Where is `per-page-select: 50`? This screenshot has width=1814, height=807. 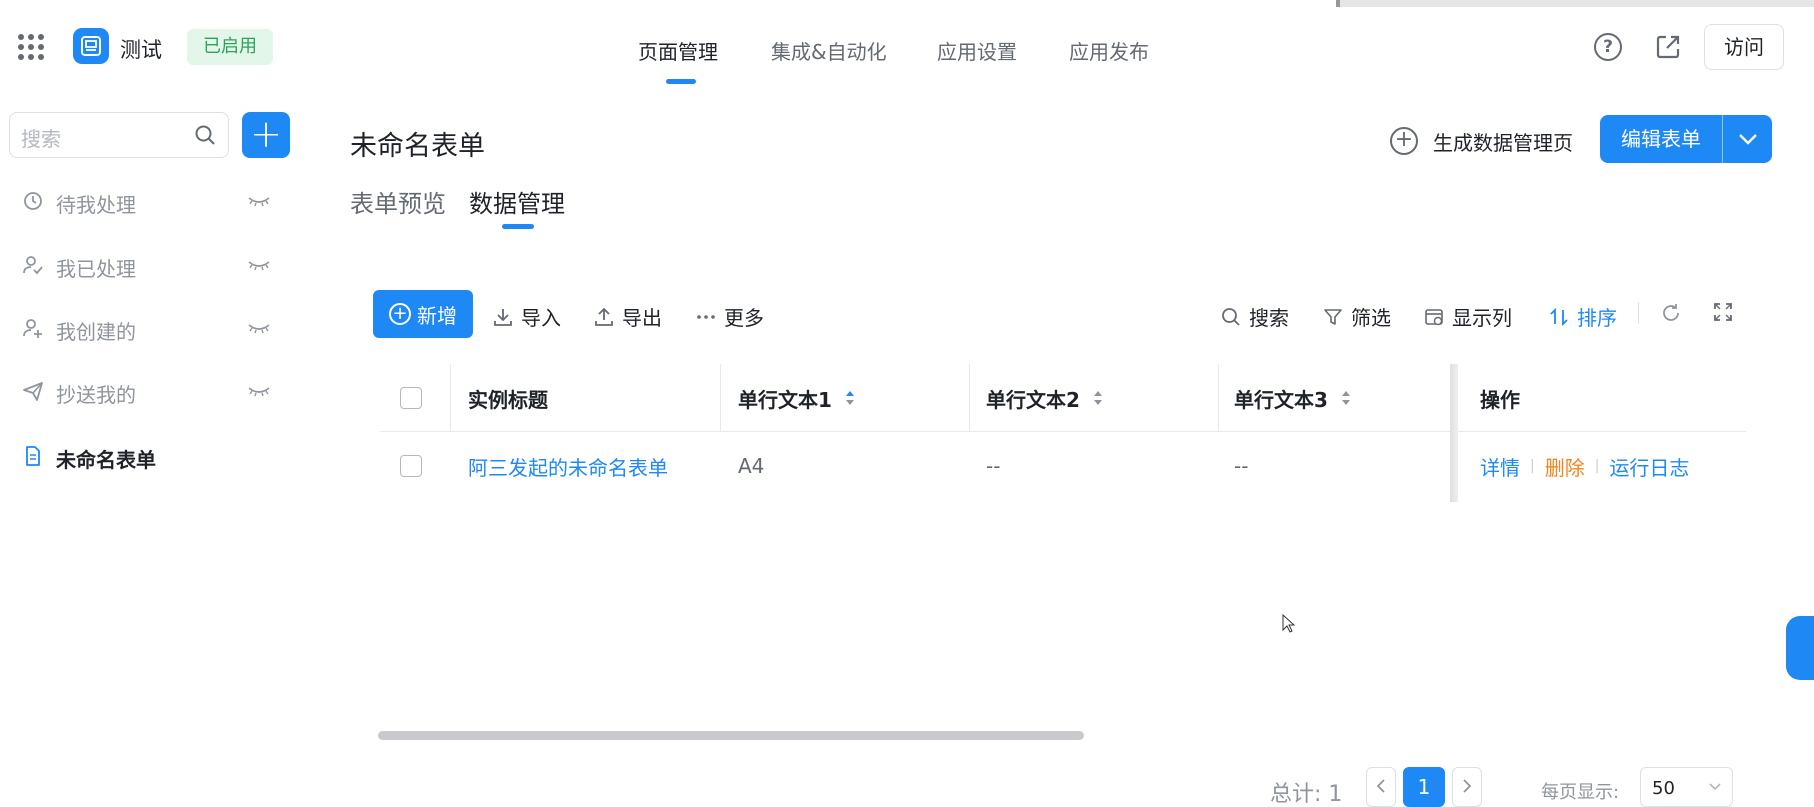 per-page-select: 50 is located at coordinates (1686, 787).